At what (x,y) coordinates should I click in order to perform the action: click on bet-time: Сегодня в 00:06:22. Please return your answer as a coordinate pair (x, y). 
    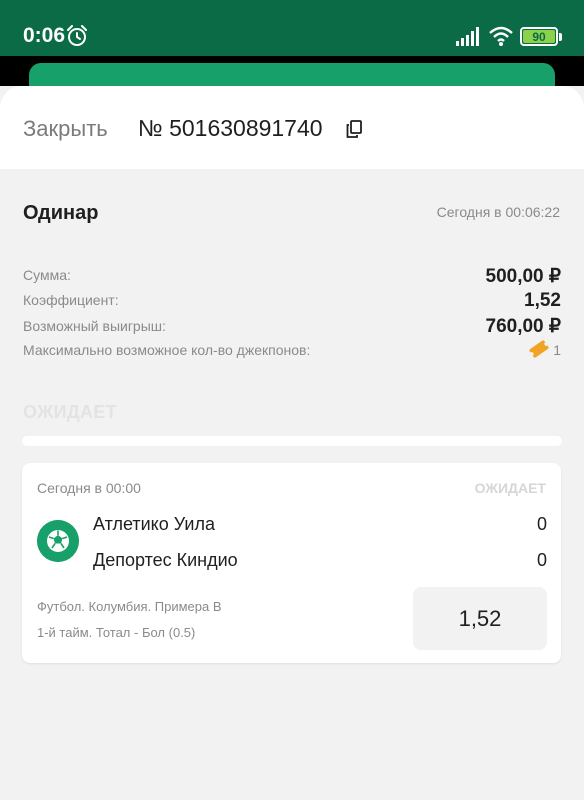
    Looking at the image, I should click on (498, 212).